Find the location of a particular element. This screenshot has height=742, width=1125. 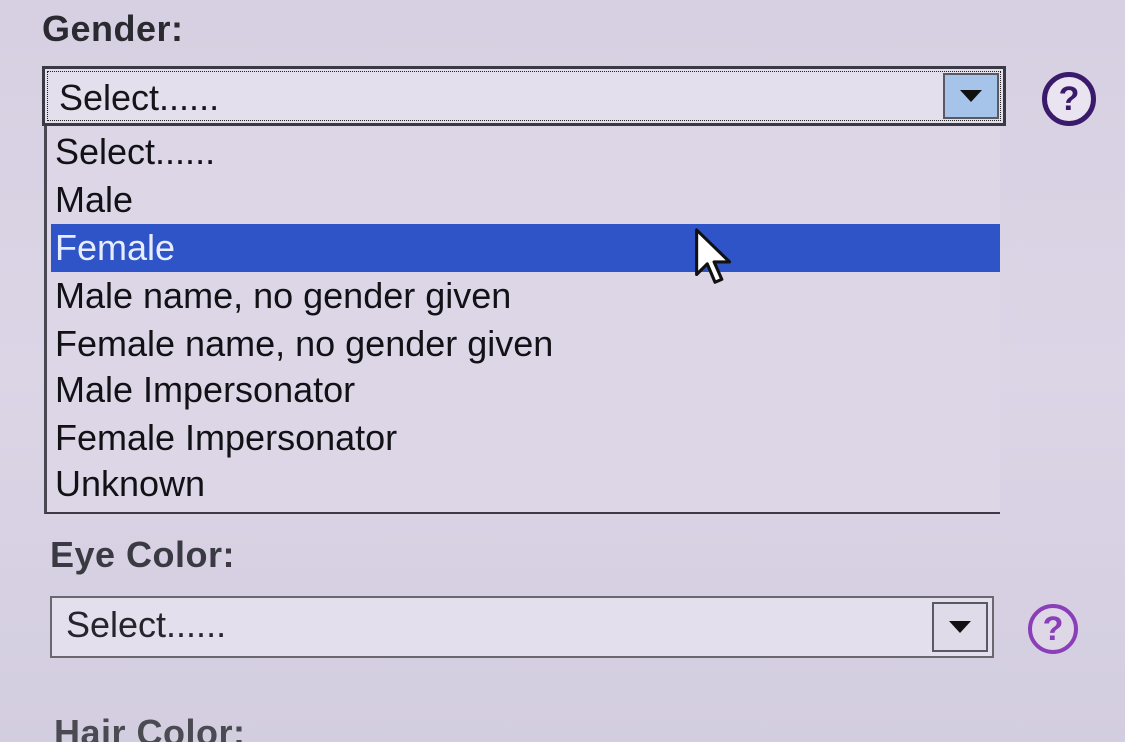

gender-option-female-impersonator: Female Impersonator is located at coordinates (525, 438).